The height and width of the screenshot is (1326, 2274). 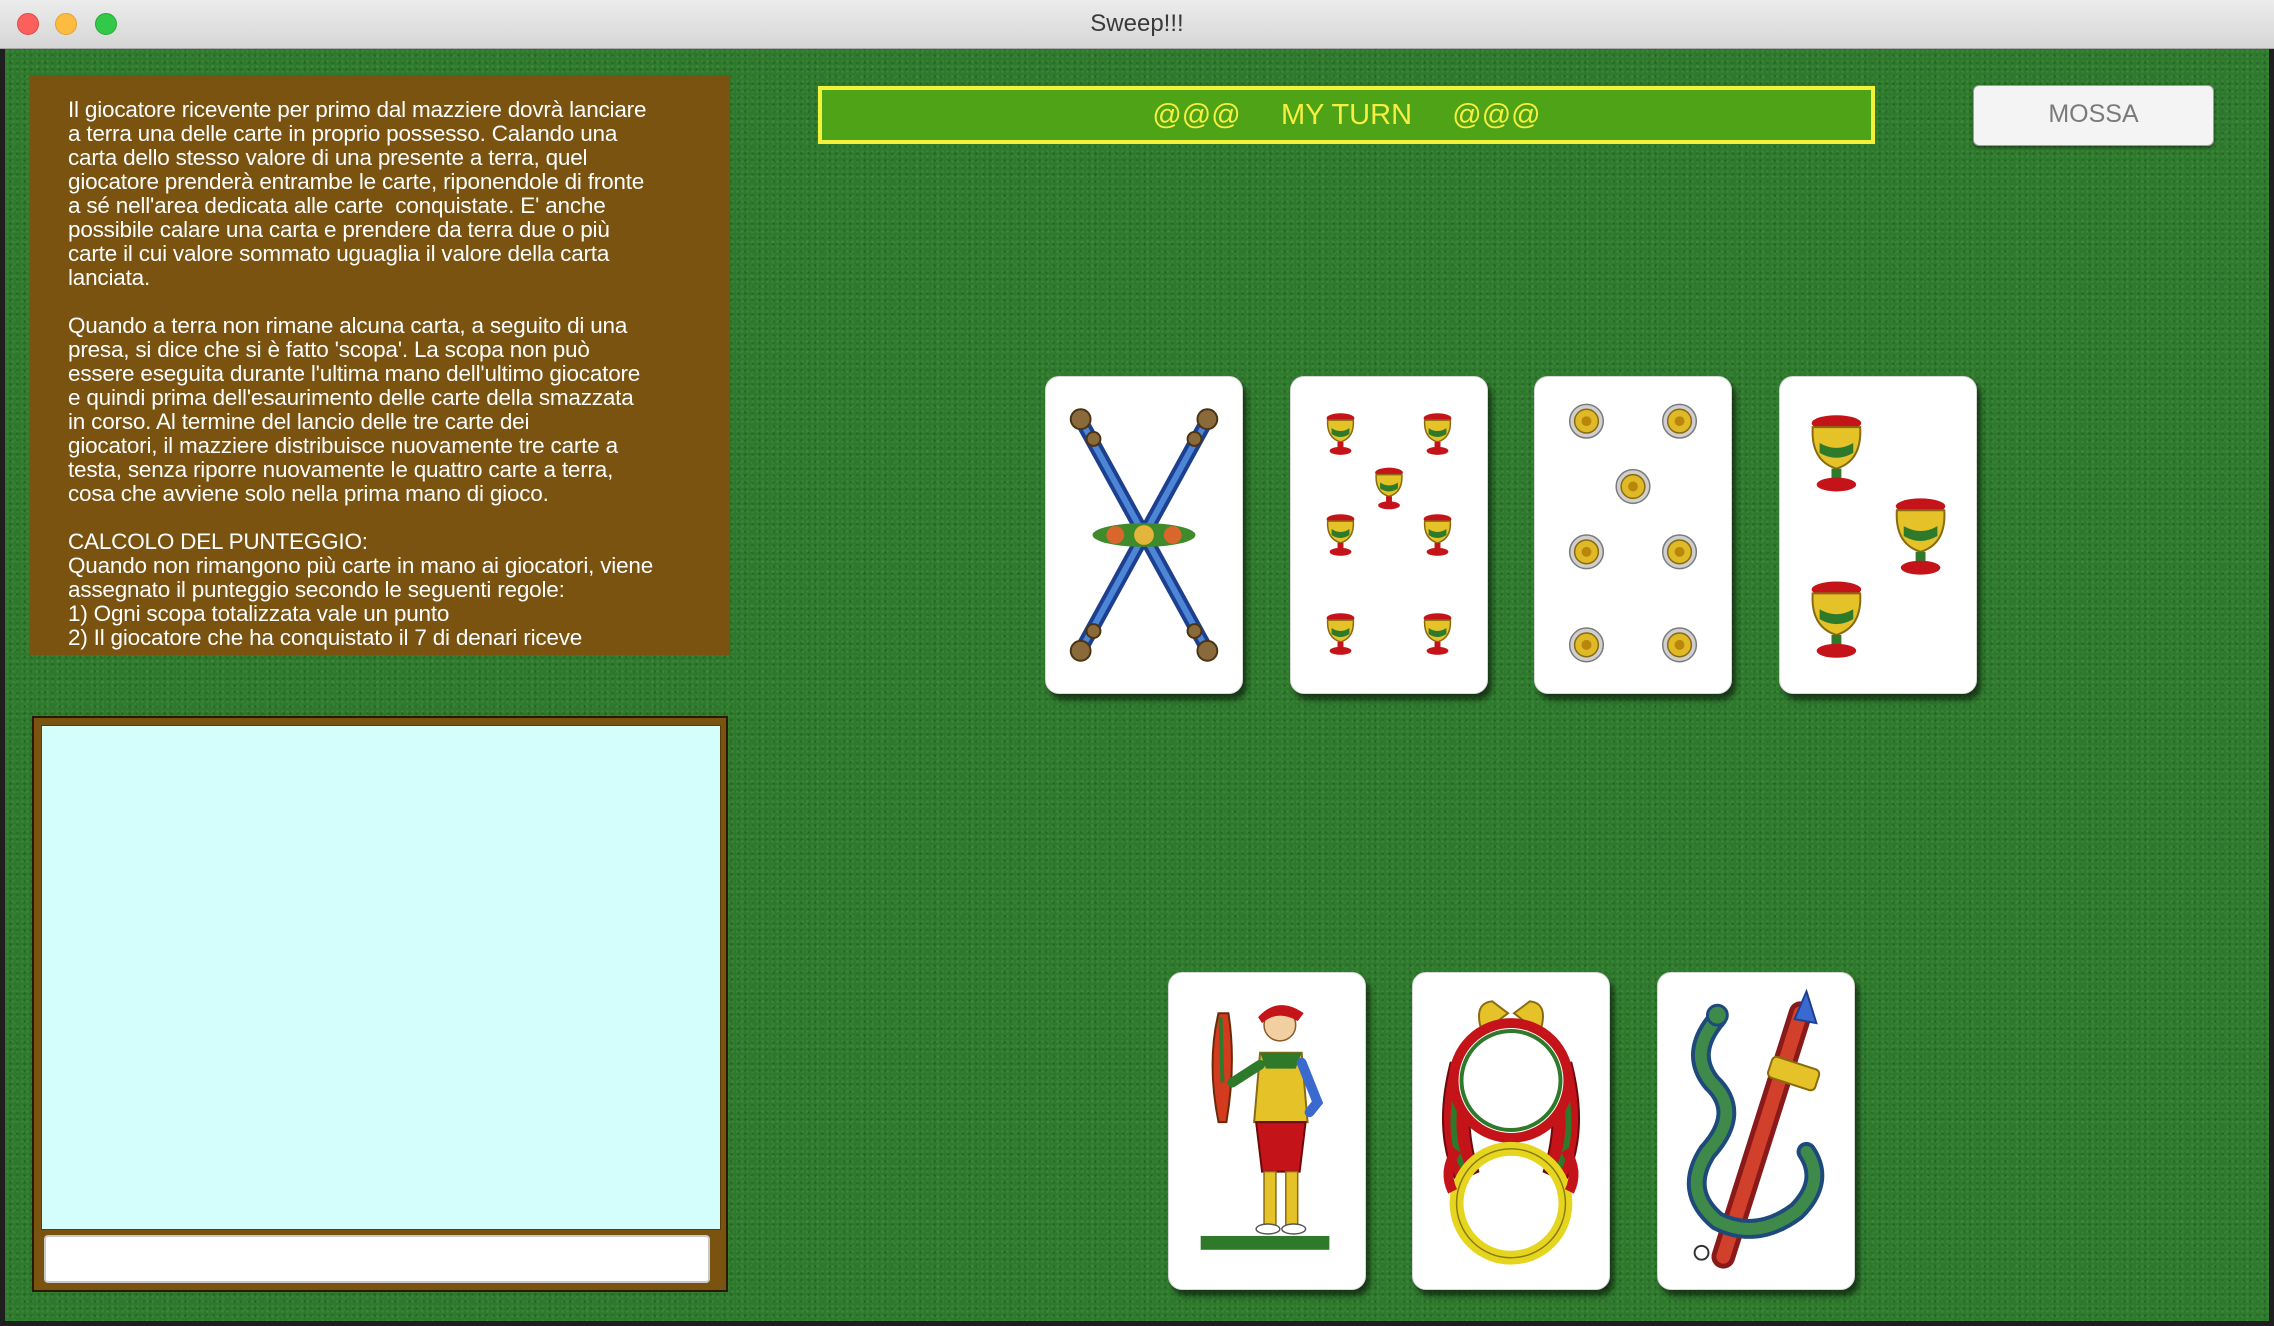 I want to click on spade-sword-icon, so click(x=1755, y=1128).